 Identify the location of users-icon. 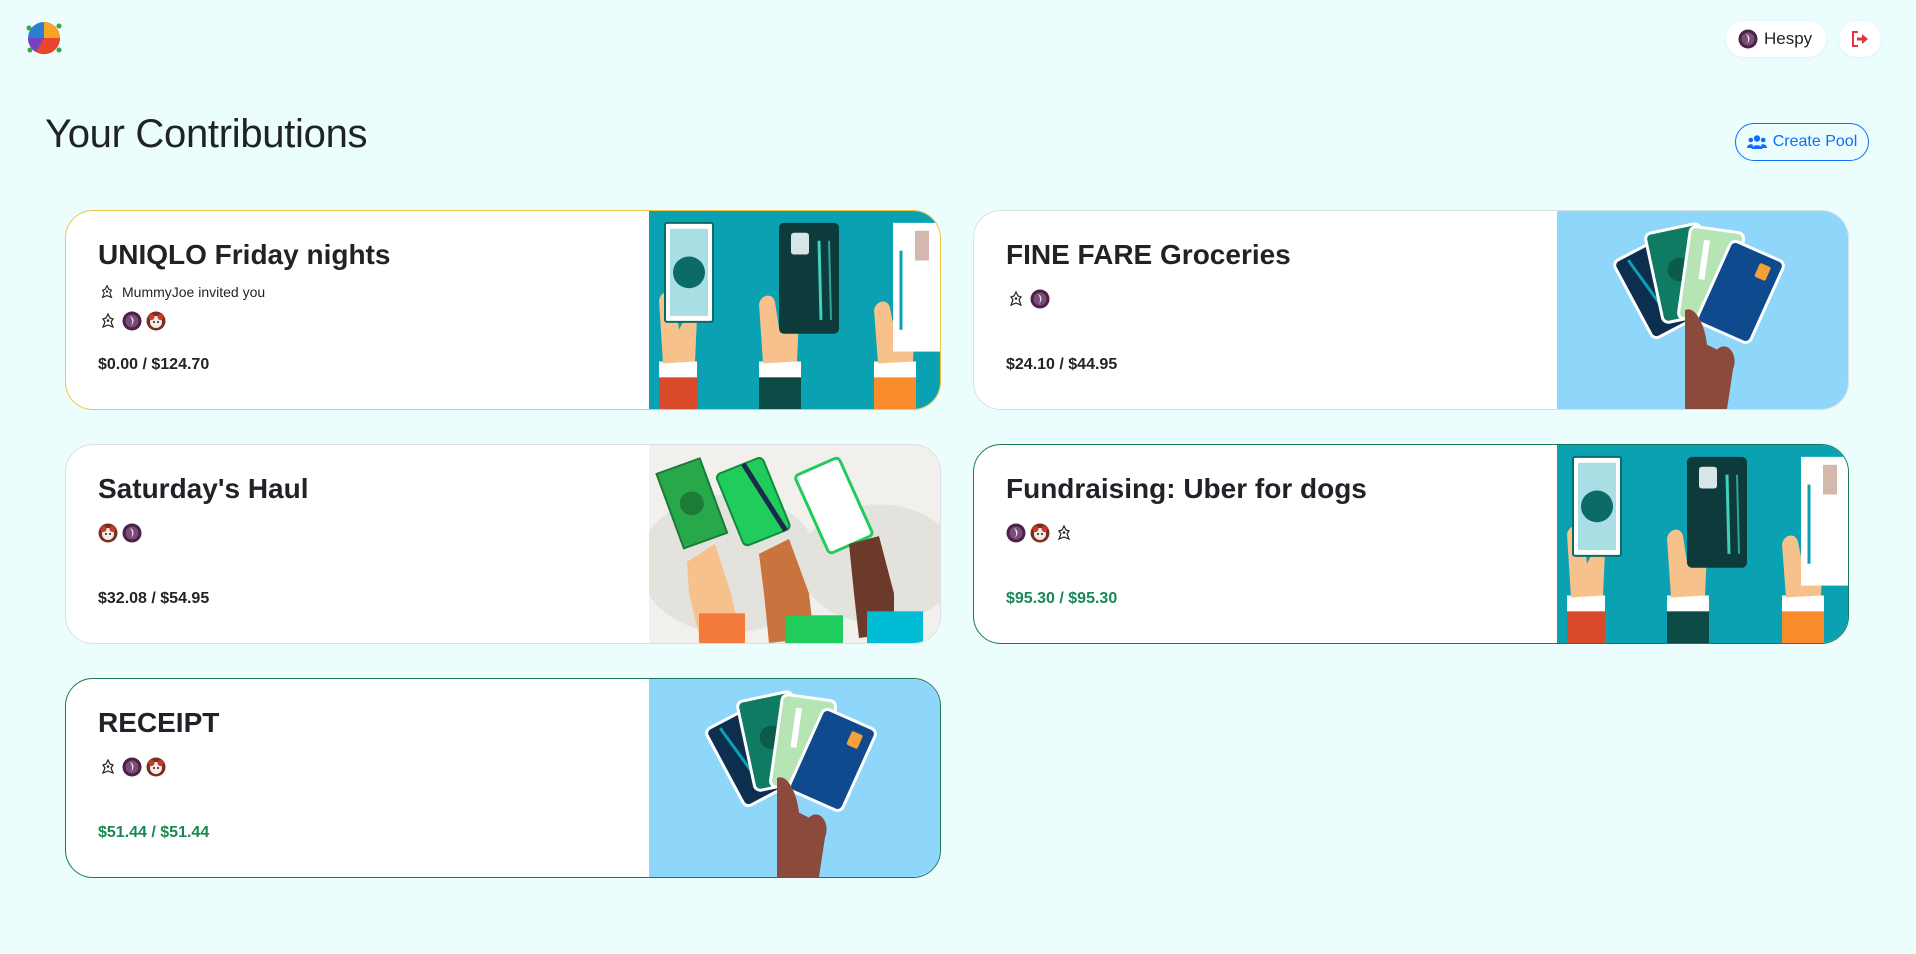
(1756, 142).